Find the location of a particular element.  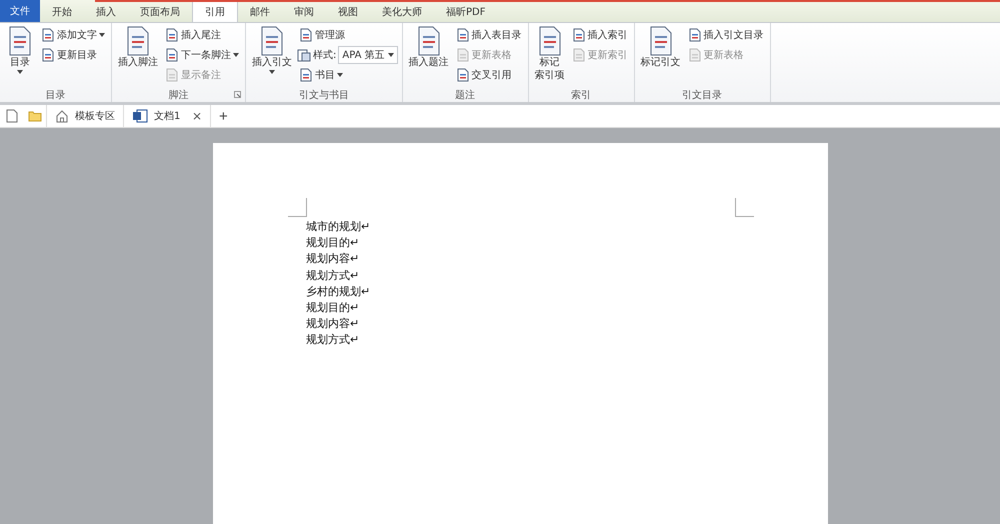

ribbon-tab: 美化大师 is located at coordinates (402, 12).